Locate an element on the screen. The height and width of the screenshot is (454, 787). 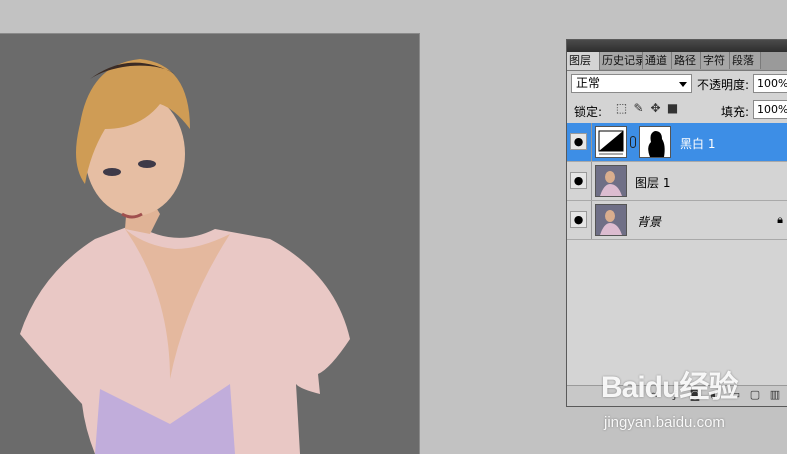
tab-history: 历史记录 is located at coordinates (621, 60).